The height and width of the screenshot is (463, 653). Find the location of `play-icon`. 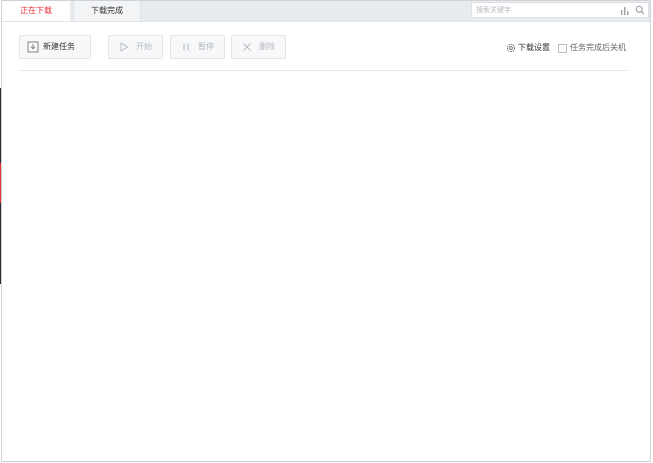

play-icon is located at coordinates (124, 47).